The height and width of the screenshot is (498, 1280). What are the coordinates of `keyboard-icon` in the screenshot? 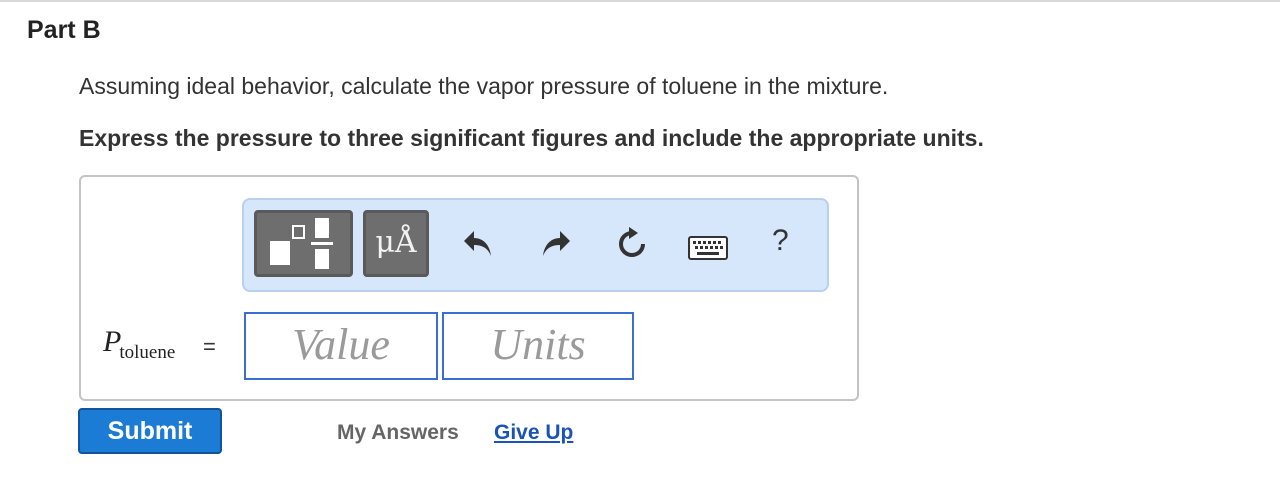 It's located at (708, 248).